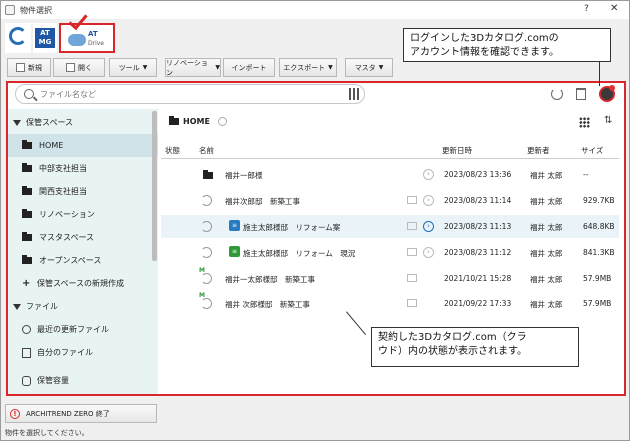  I want to click on account-callout: ログインした3Dカタログ.comの アカウント情報を確認できます。, so click(507, 45).